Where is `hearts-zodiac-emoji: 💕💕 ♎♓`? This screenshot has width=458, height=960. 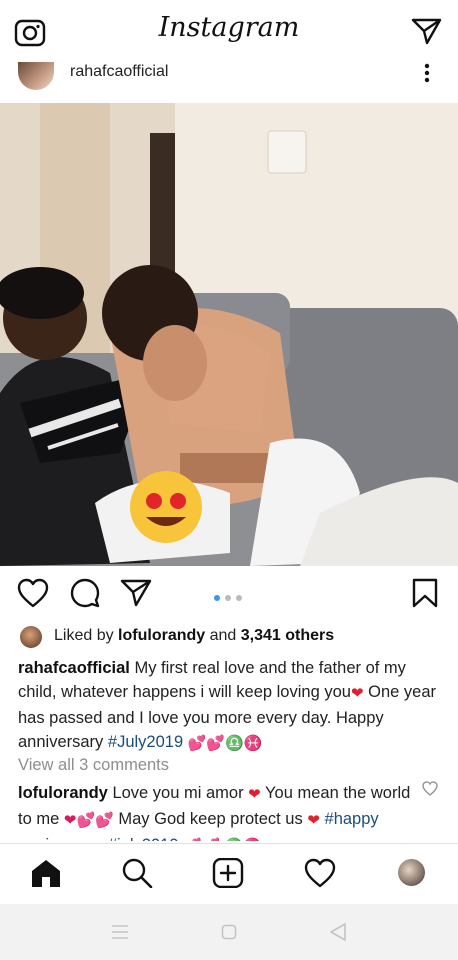 hearts-zodiac-emoji: 💕💕 ♎♓ is located at coordinates (222, 838).